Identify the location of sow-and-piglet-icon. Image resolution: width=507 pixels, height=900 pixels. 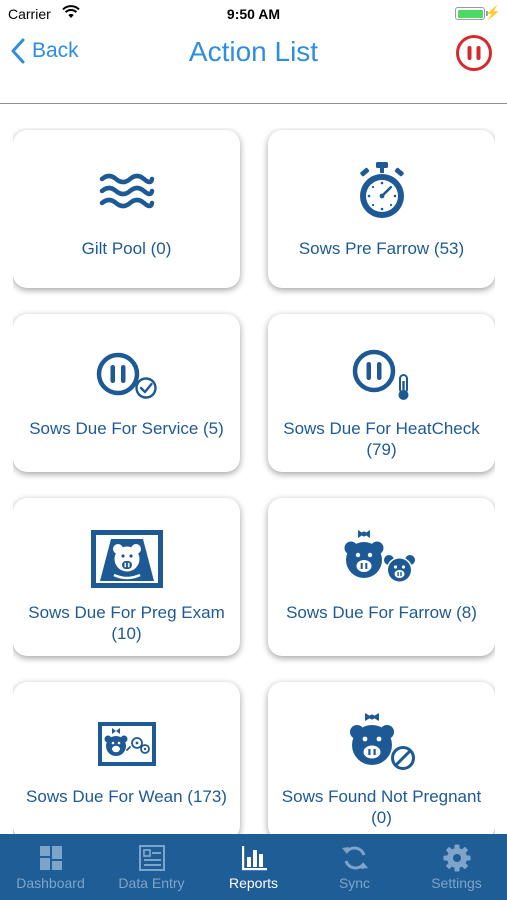
(381, 559).